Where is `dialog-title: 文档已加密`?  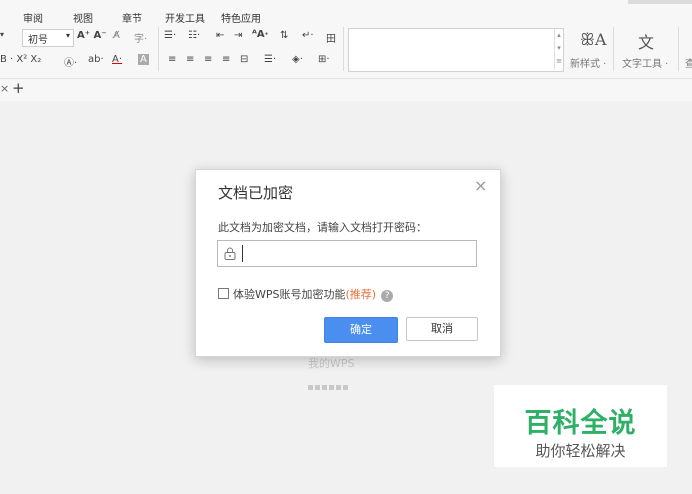 dialog-title: 文档已加密 is located at coordinates (256, 193).